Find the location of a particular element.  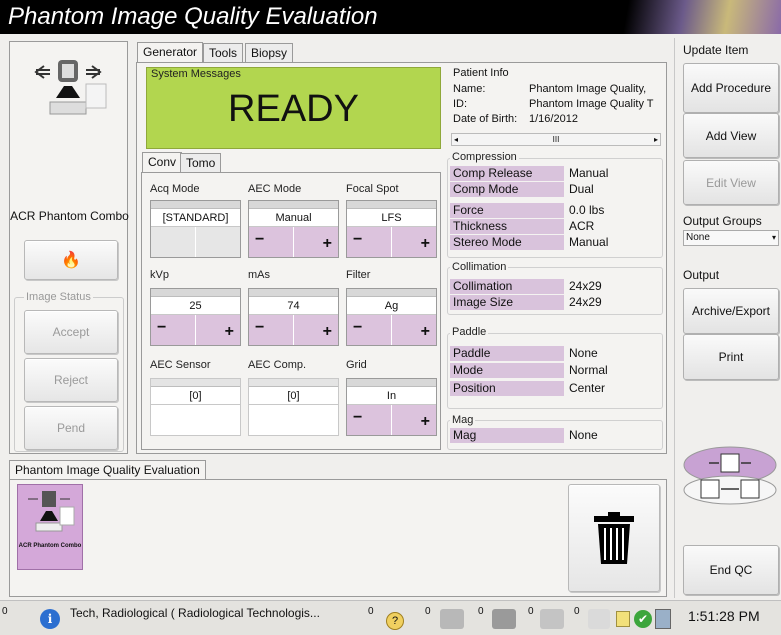

trash-button is located at coordinates (614, 538).